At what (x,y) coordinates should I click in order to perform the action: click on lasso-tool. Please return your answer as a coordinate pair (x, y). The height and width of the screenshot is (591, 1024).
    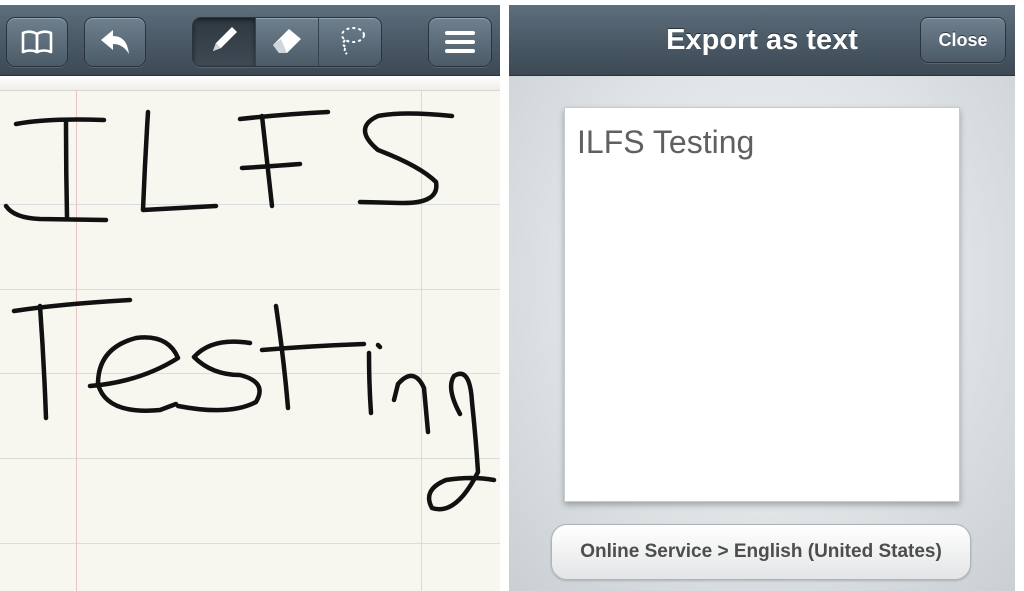
    Looking at the image, I should click on (349, 42).